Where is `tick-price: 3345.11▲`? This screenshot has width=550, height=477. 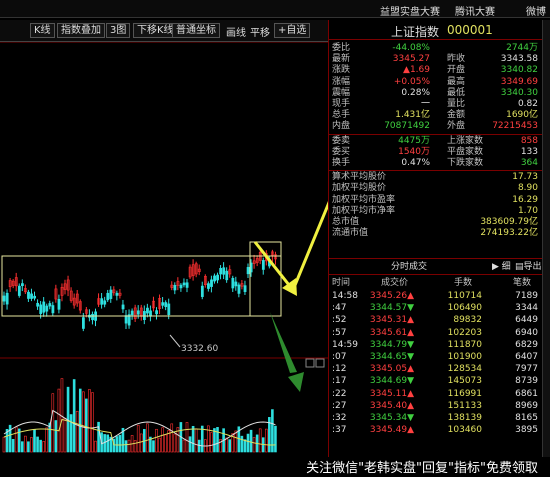 tick-price: 3345.11▲ is located at coordinates (391, 393).